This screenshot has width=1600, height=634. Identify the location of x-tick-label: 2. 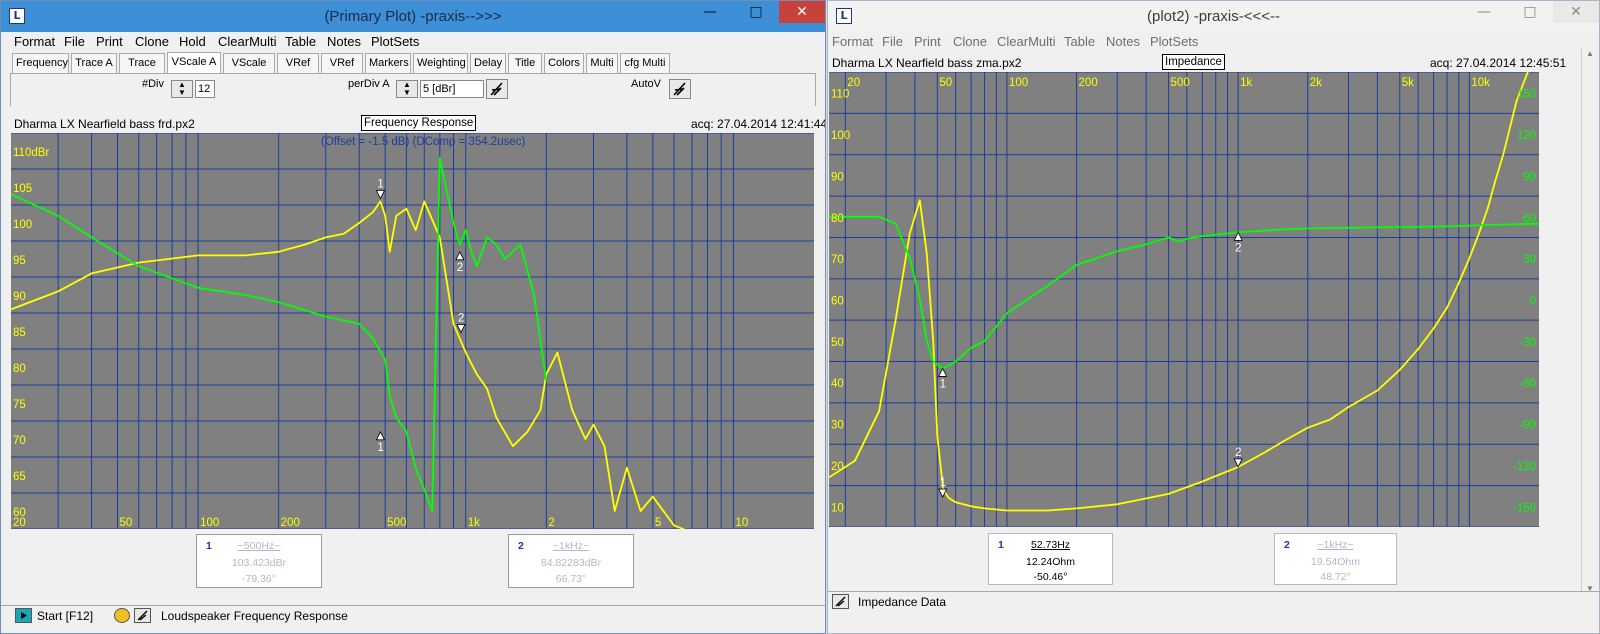
(551, 523).